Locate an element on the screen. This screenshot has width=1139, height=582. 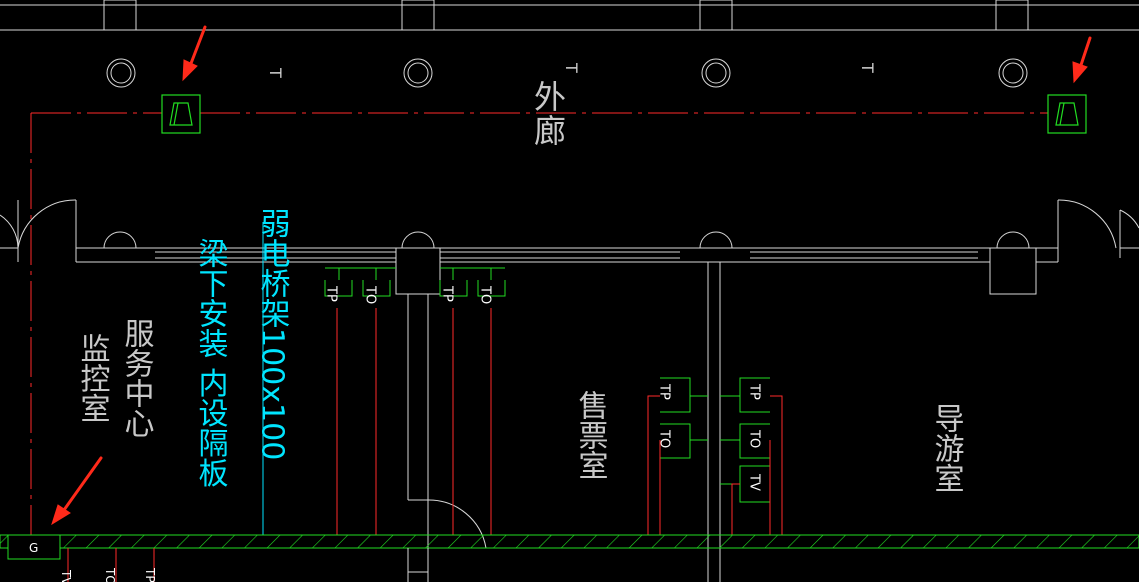
hatched-wall: G is located at coordinates (569, 558).